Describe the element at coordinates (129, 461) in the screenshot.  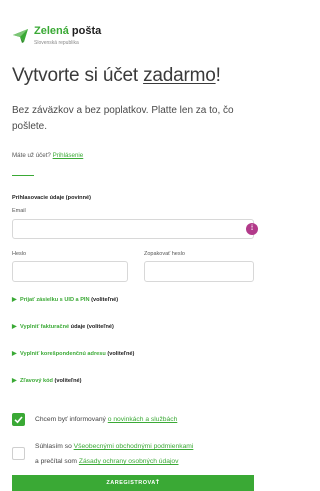
I see `privacy-link: Zásady ochrany osobných údajov` at that location.